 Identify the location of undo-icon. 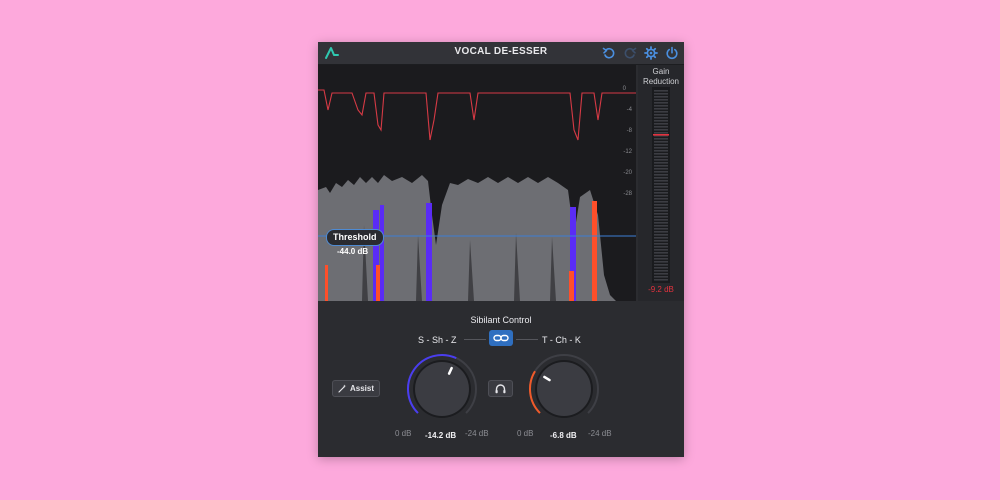
(609, 53).